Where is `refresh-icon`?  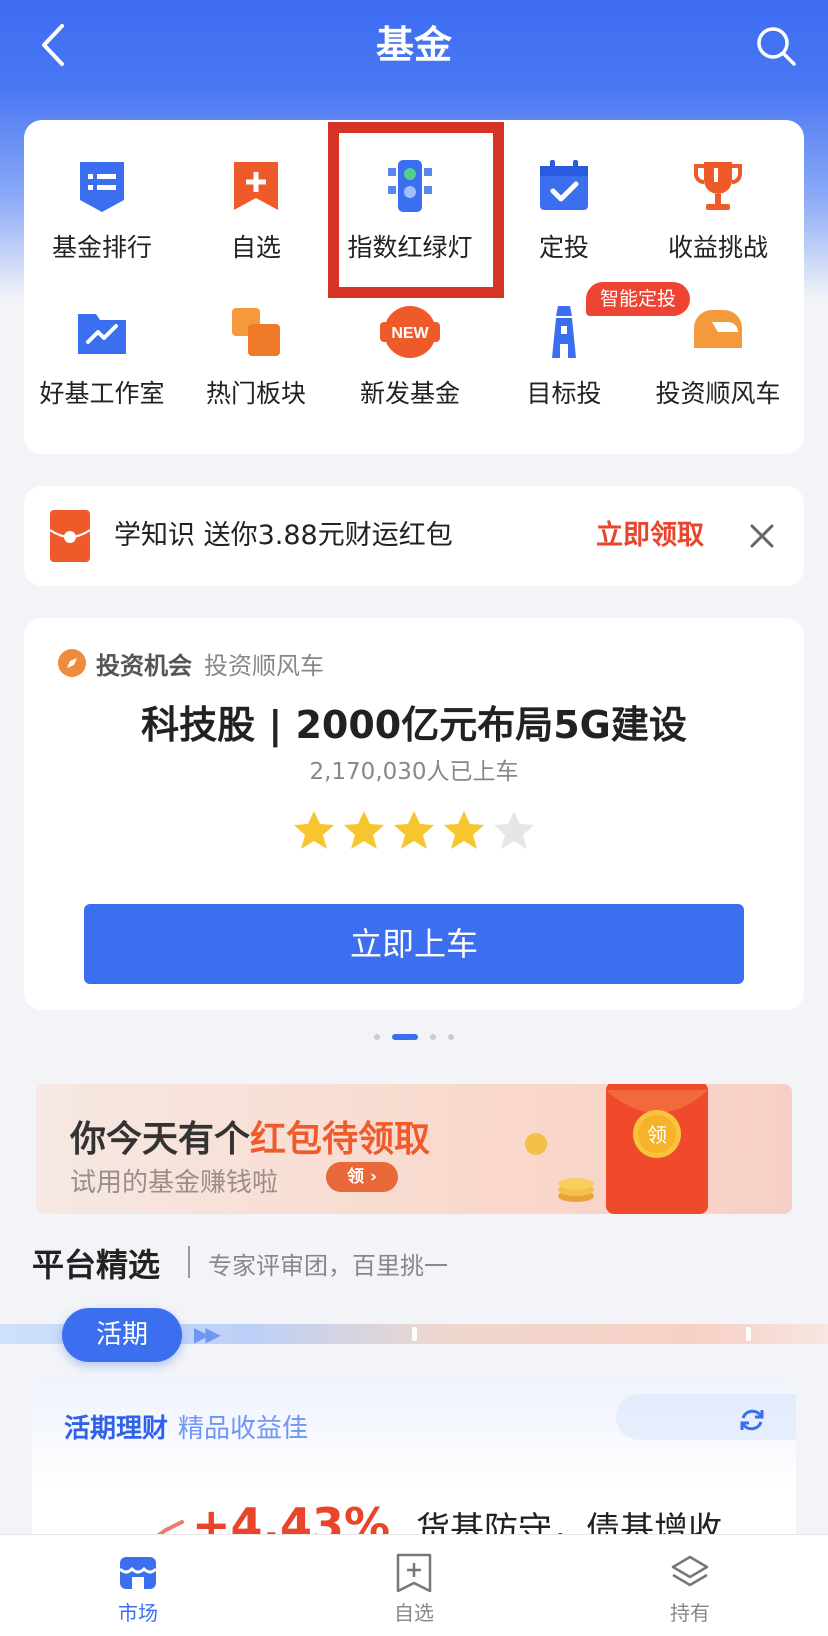
refresh-icon is located at coordinates (752, 1420).